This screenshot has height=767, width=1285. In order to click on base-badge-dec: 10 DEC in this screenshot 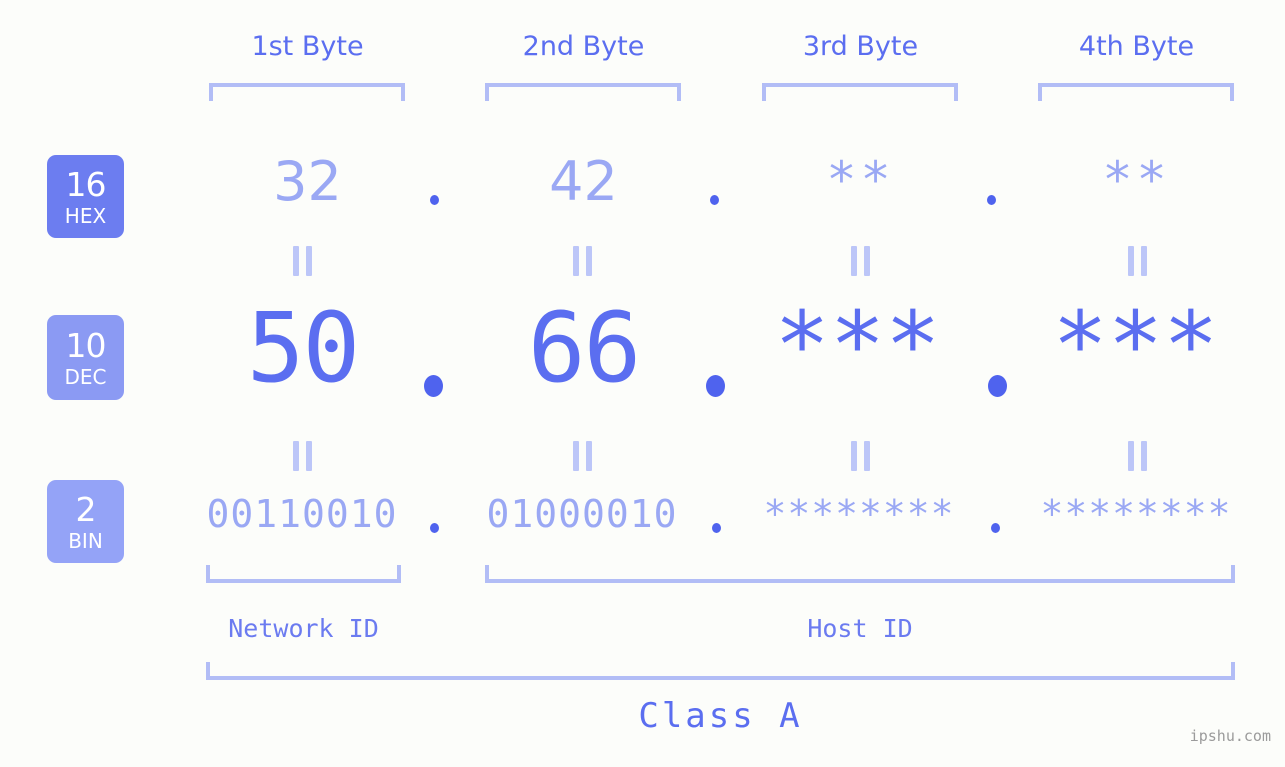, I will do `click(85, 357)`.